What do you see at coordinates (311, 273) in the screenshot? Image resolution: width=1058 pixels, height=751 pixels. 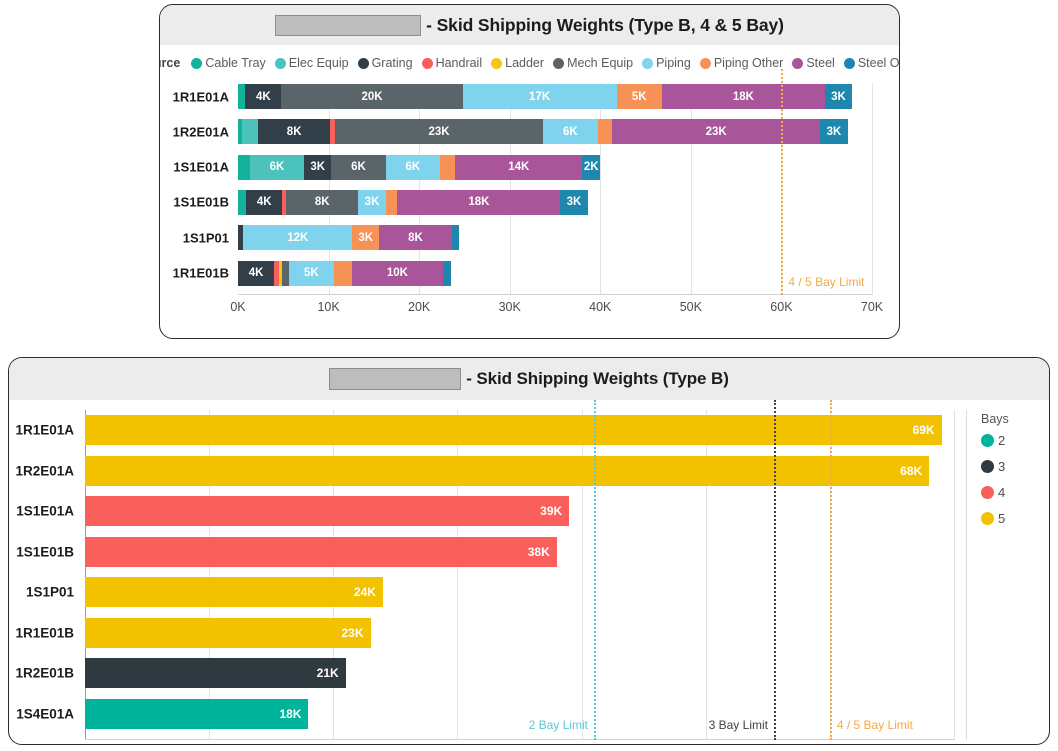 I see `chart1-segment-piping: 5K` at bounding box center [311, 273].